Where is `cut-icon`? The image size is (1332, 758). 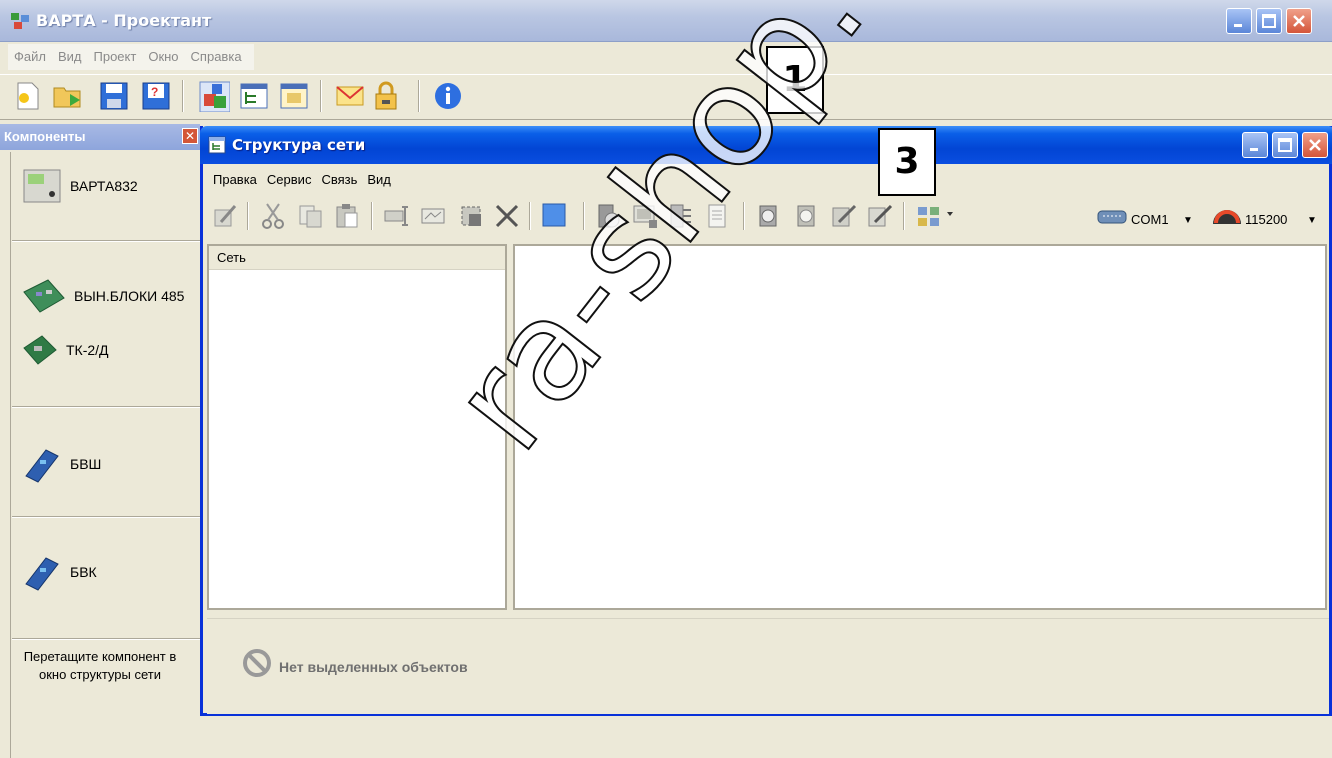
cut-icon is located at coordinates (273, 216).